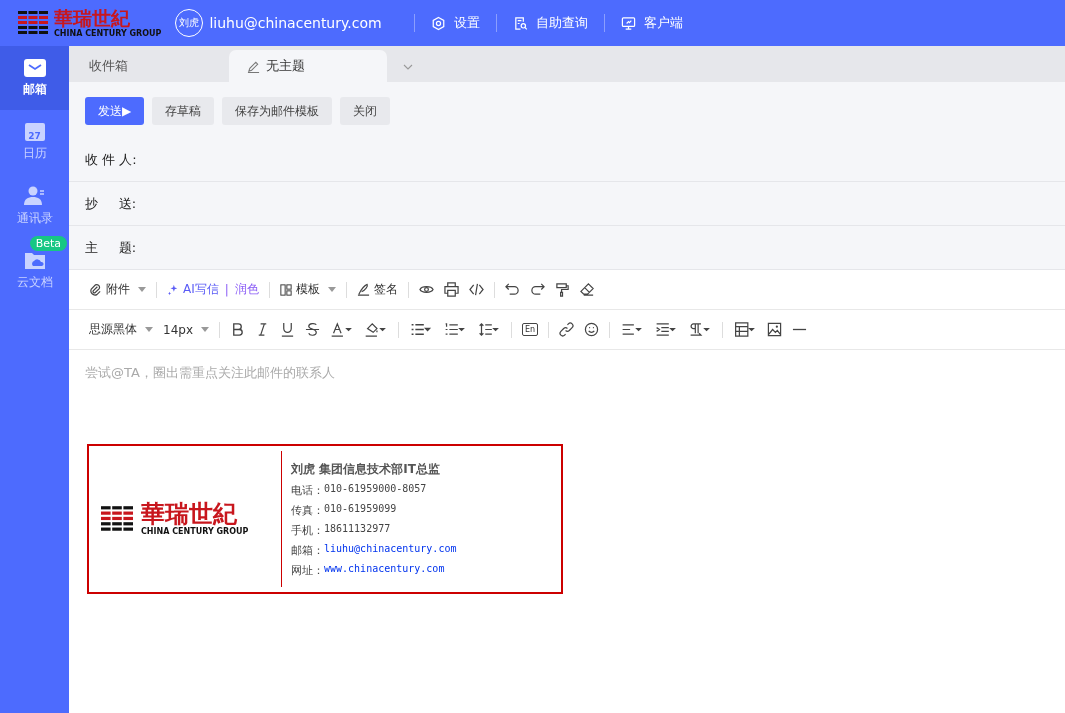 The height and width of the screenshot is (713, 1065). What do you see at coordinates (567, 204) in the screenshot?
I see `input-field: 抄 送:` at bounding box center [567, 204].